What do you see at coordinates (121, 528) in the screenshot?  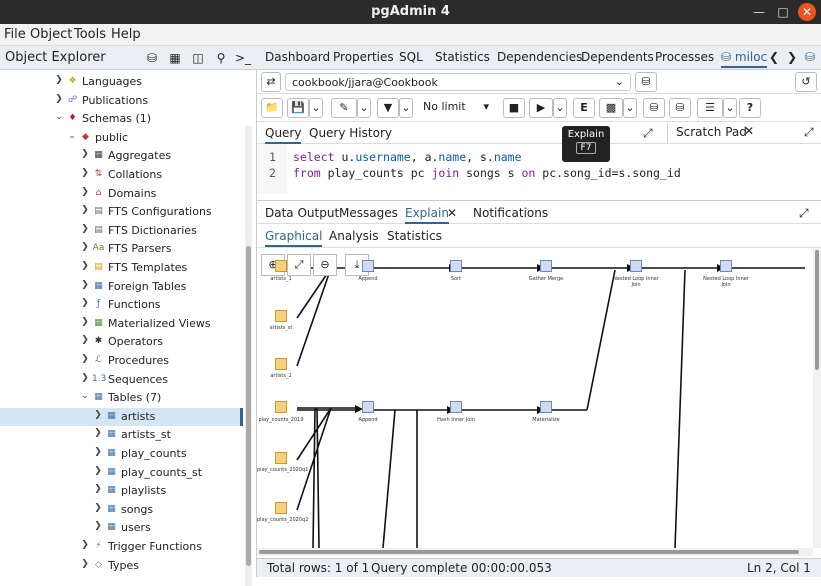 I see `tree-item: ❯ ▦ users` at bounding box center [121, 528].